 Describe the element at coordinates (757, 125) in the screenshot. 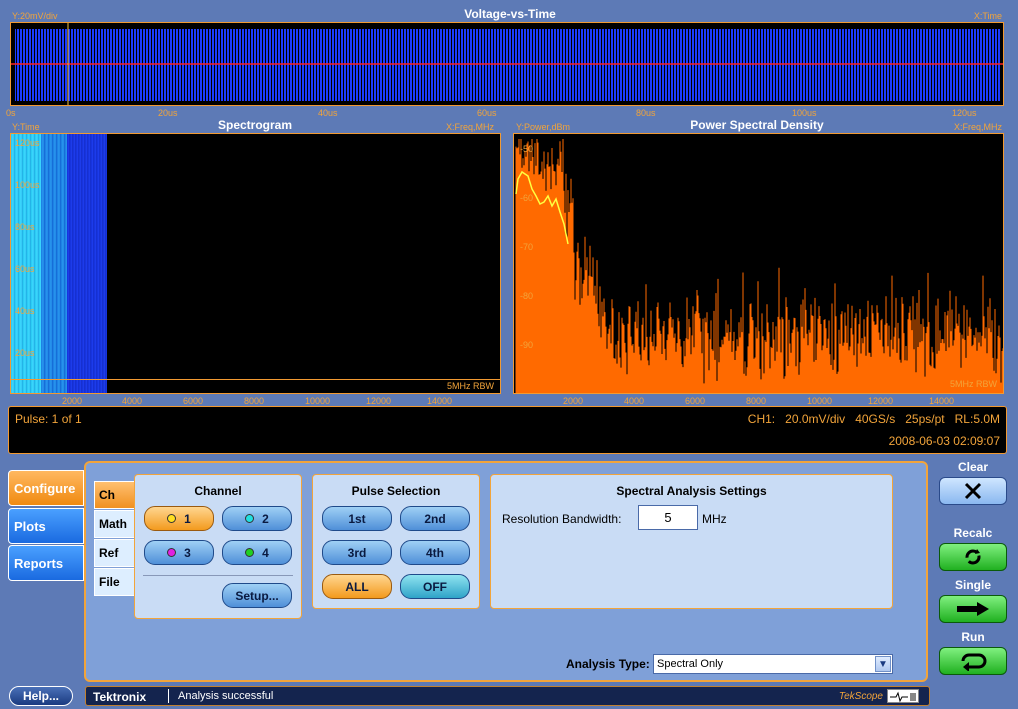

I see `psd-title: Power Spectral Density` at that location.